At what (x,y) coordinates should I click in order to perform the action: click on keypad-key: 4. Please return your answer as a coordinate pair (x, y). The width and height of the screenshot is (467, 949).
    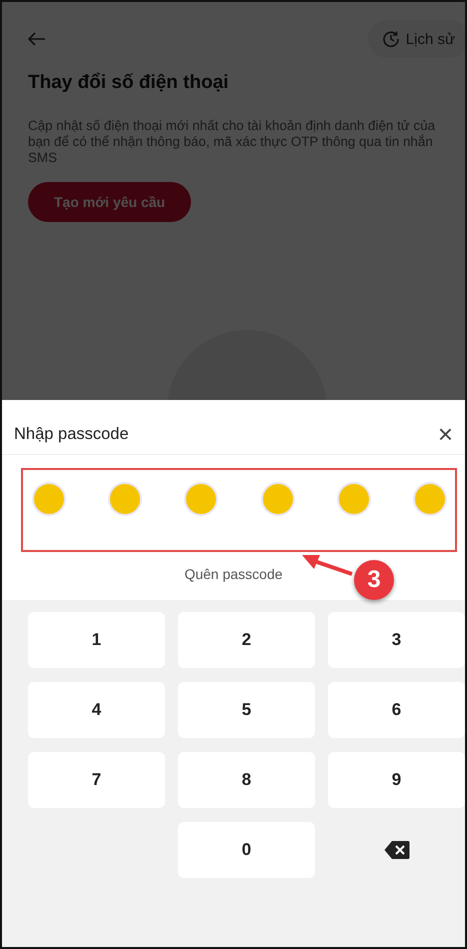
    Looking at the image, I should click on (96, 710).